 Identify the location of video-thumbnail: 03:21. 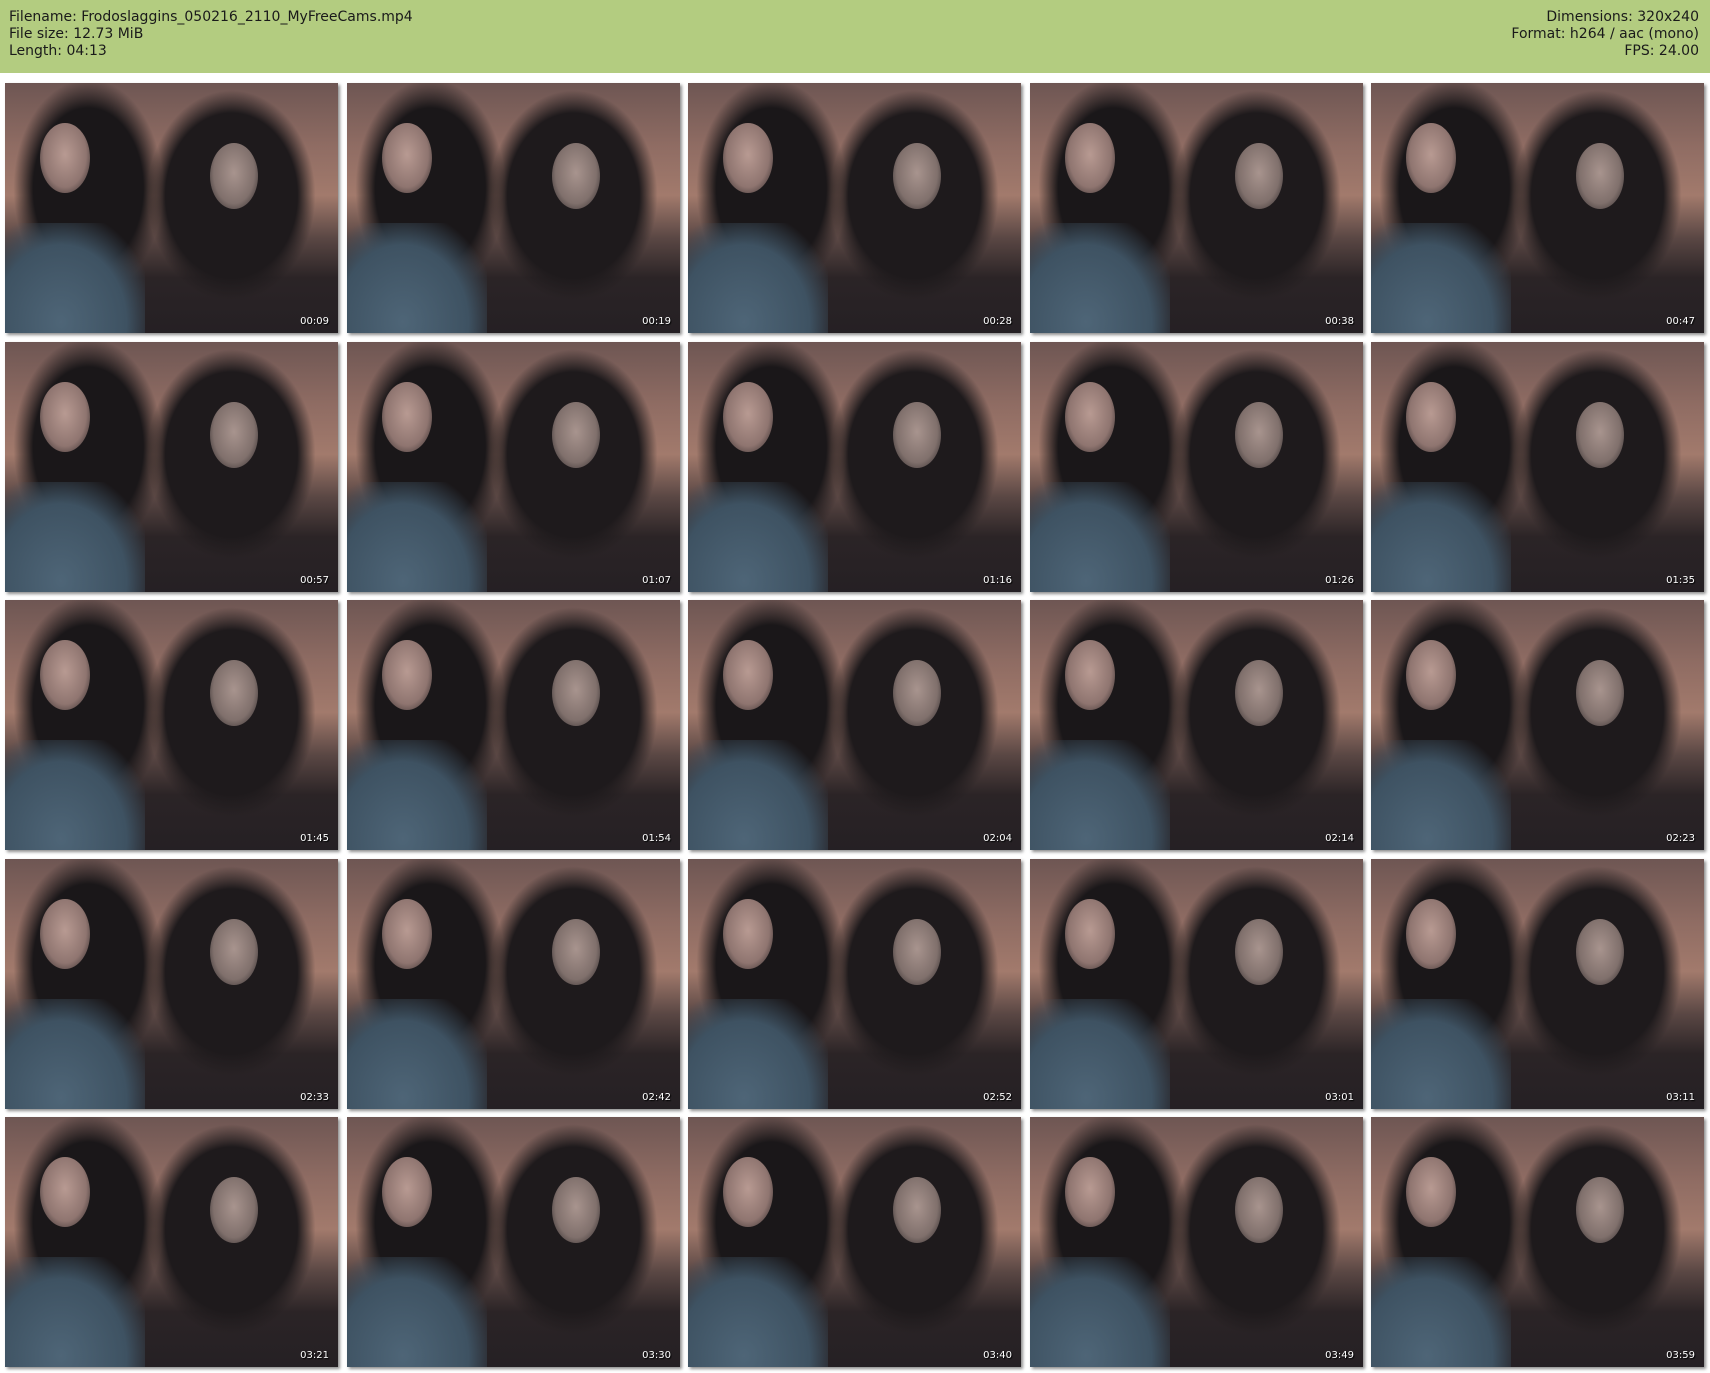
(171, 1242).